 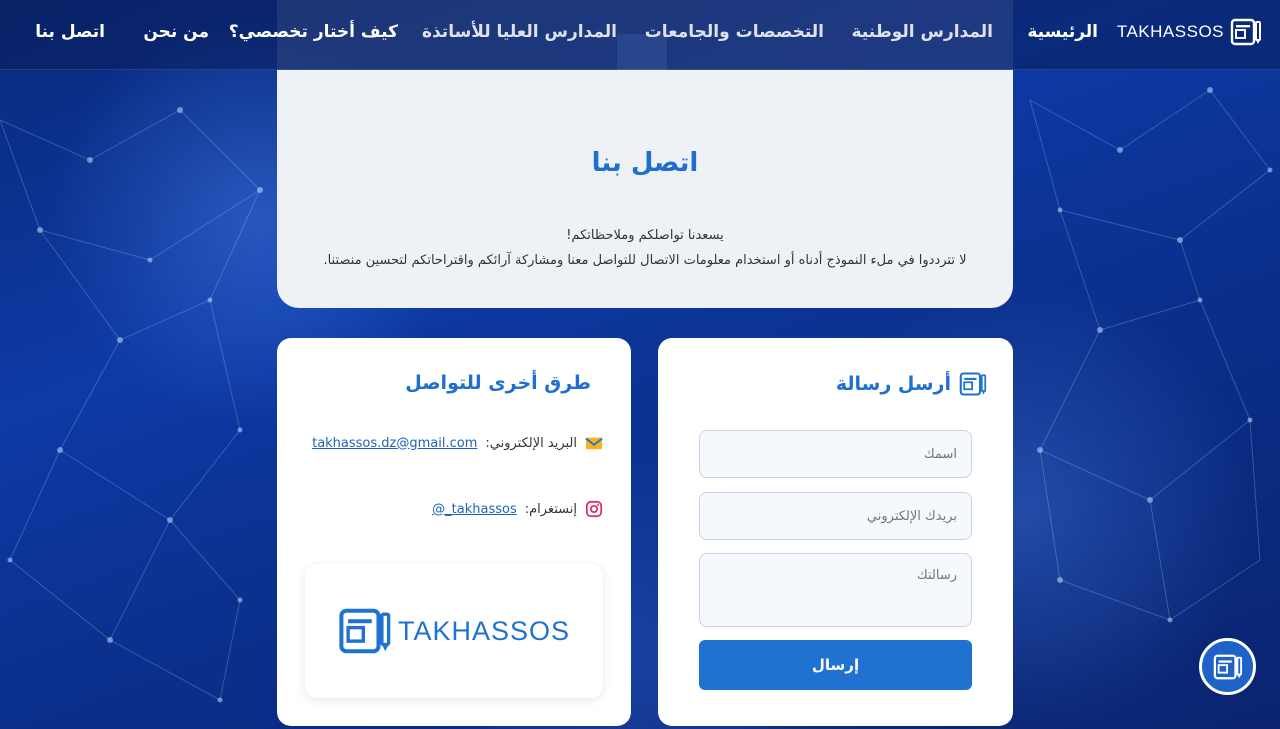 I want to click on send-message-card: أرسل رسالة إرسال, so click(x=835, y=532).